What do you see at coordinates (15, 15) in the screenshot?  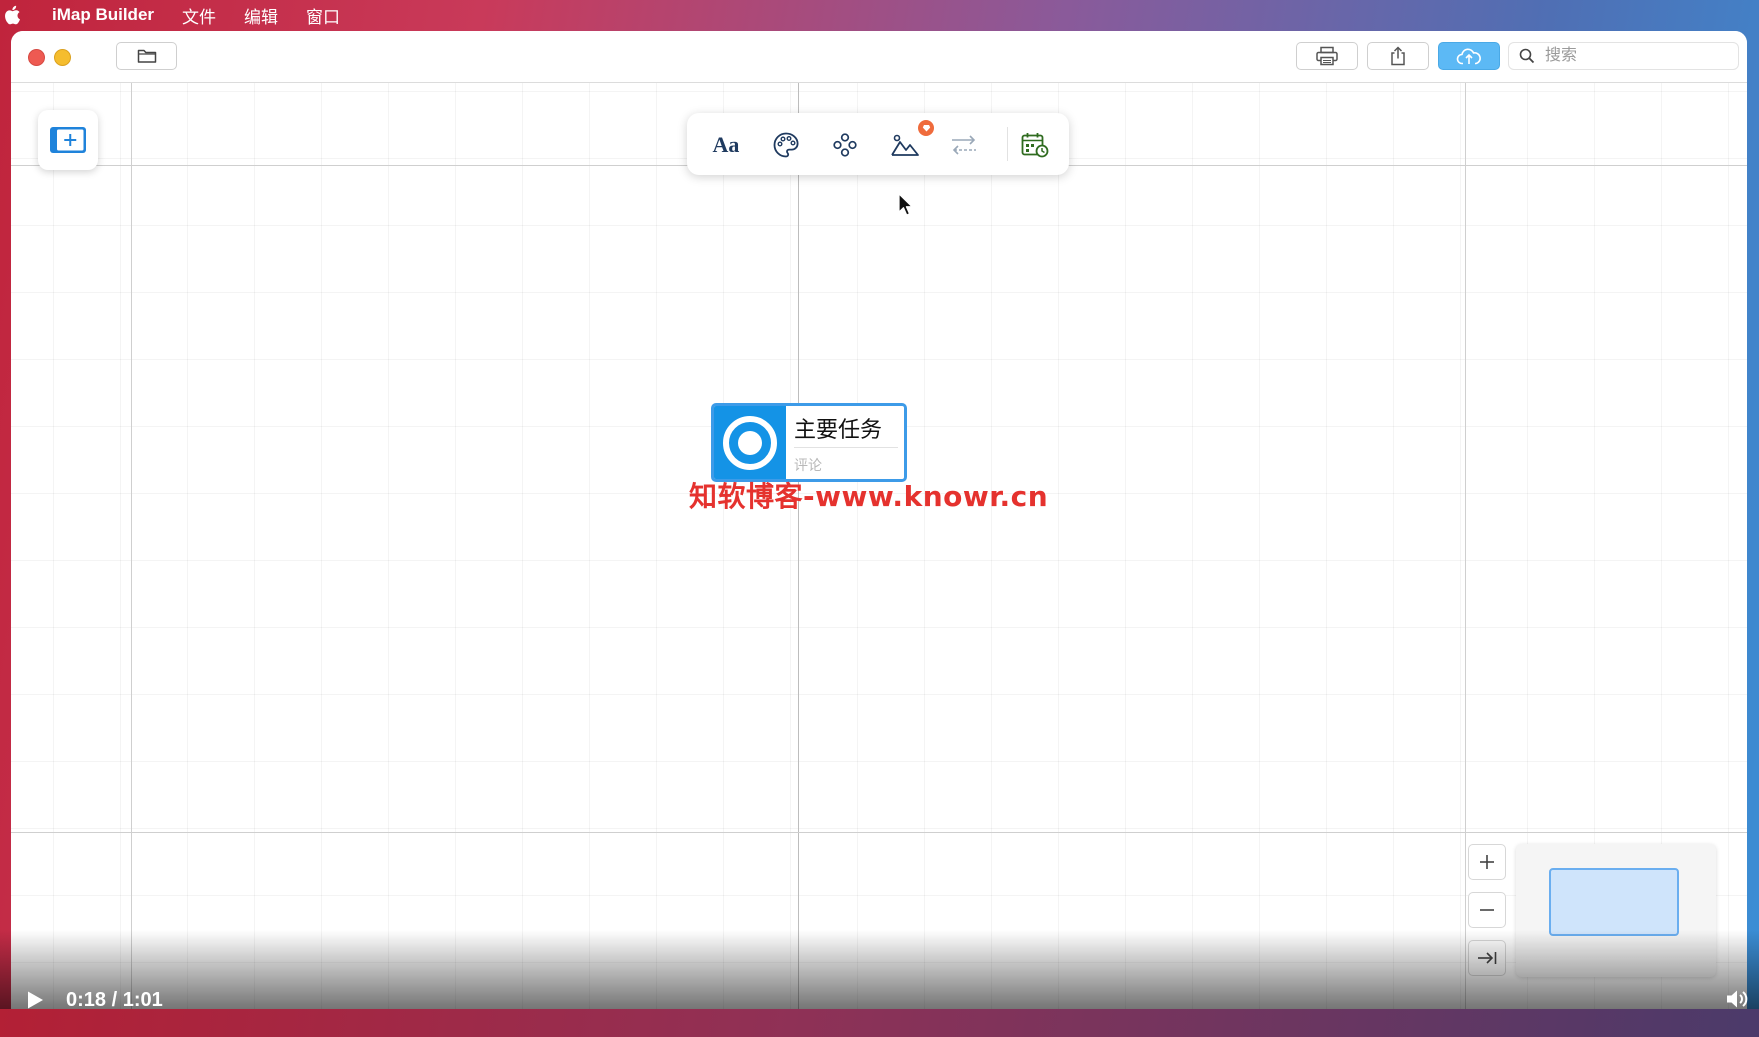 I see `apple-icon` at bounding box center [15, 15].